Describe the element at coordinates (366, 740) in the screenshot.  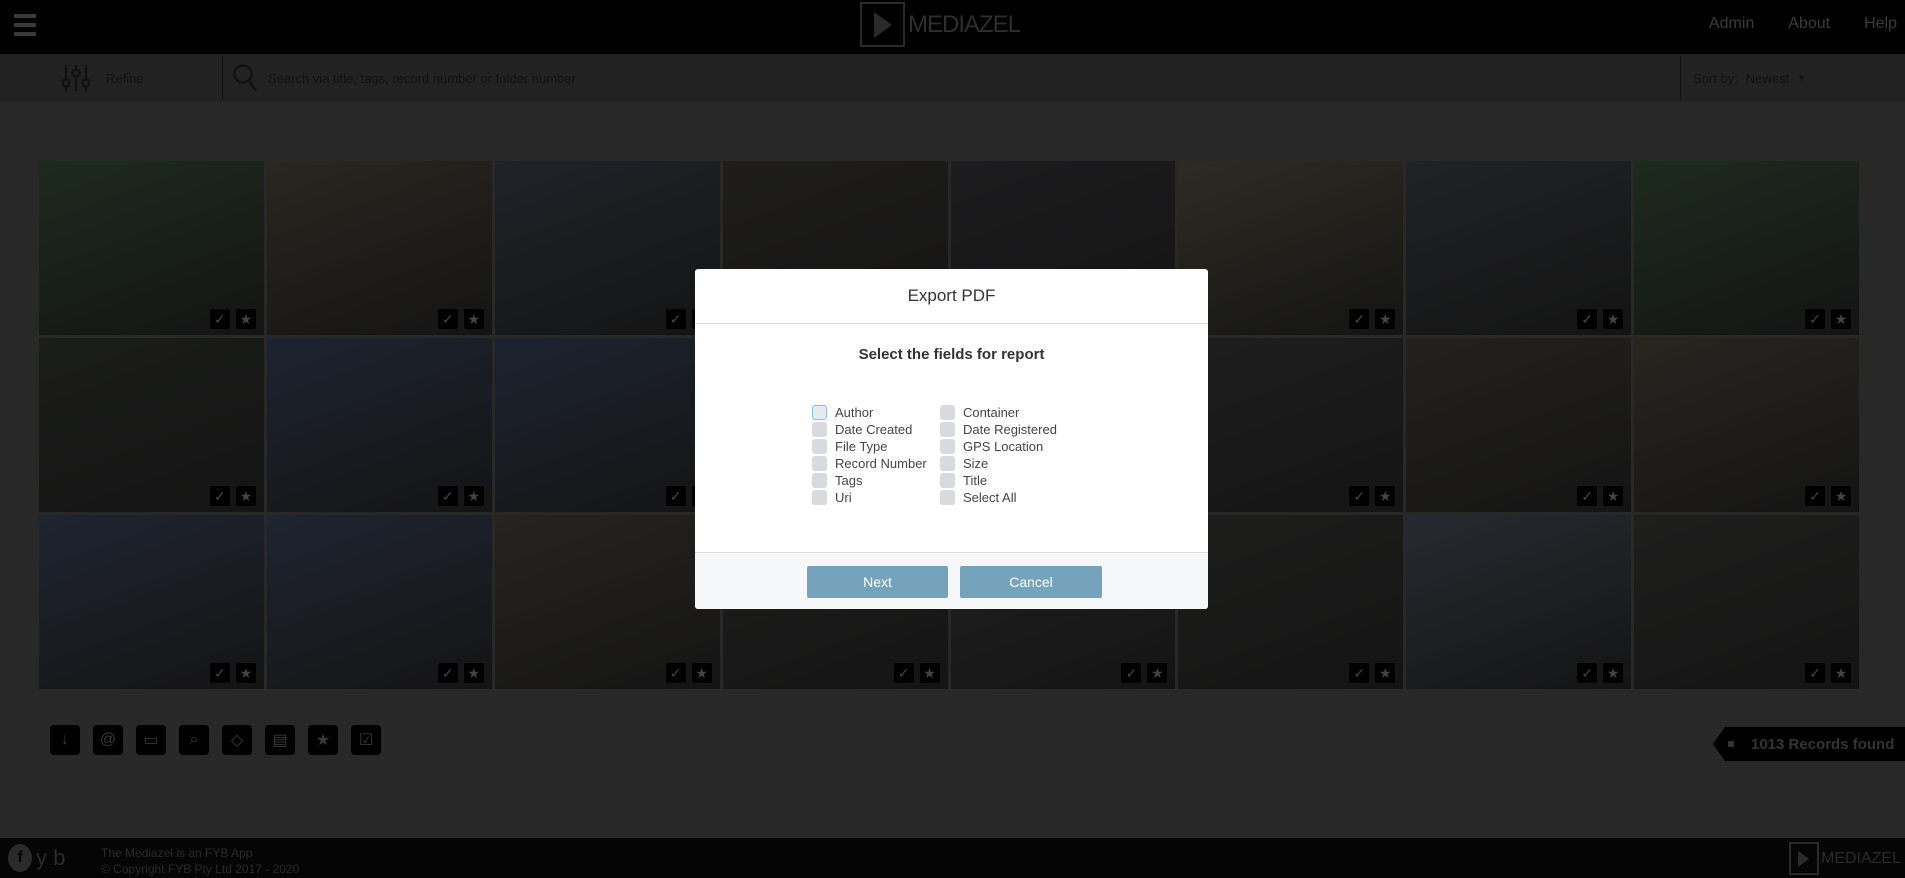
I see `checkbox-icon: ☑` at that location.